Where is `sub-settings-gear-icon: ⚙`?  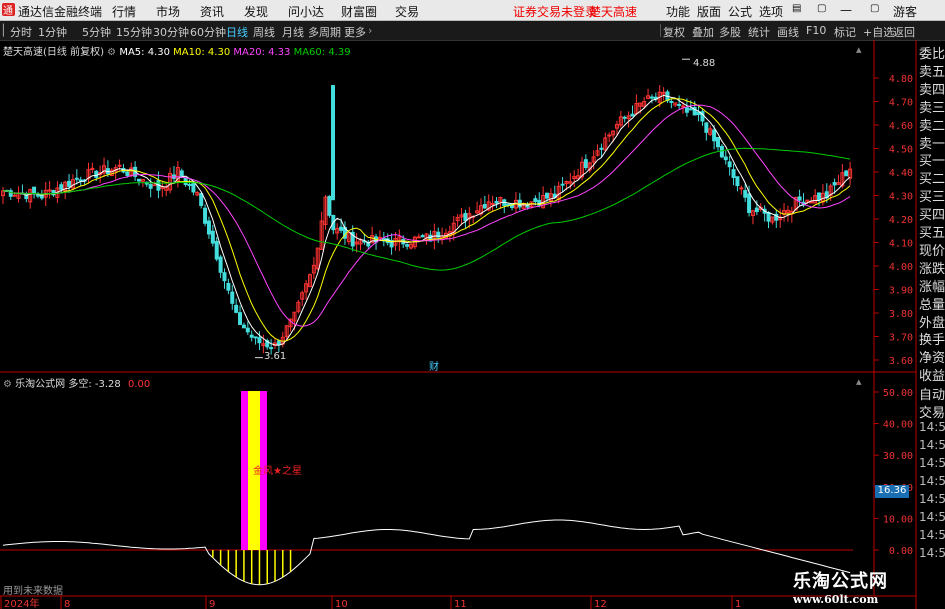
sub-settings-gear-icon: ⚙ is located at coordinates (7, 384).